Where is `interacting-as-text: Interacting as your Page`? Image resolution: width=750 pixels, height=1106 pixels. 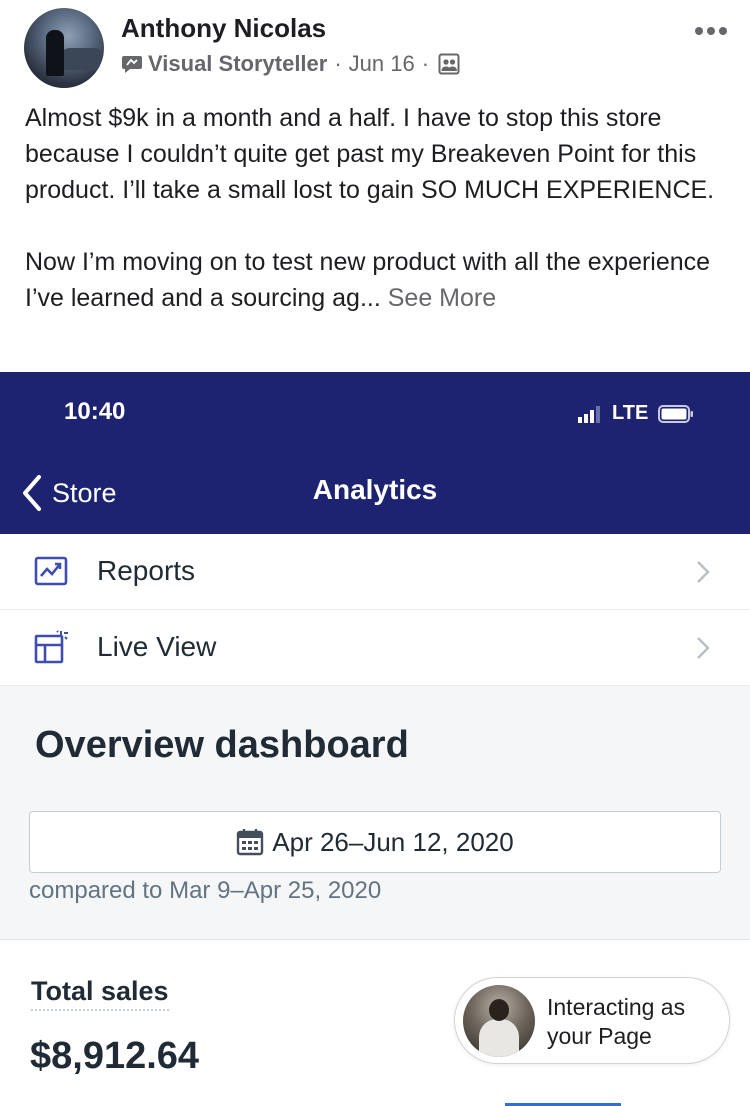
interacting-as-text: Interacting as your Page is located at coordinates (616, 1022).